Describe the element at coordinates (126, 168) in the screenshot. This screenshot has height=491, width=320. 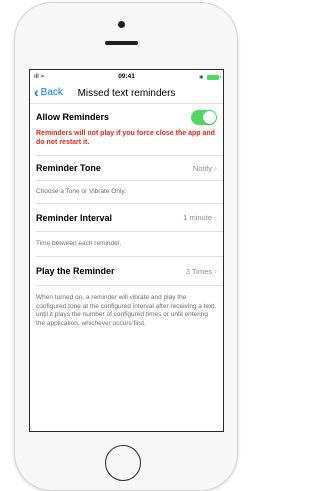
I see `reminder-tone-row: Reminder Tone Notify ›` at that location.